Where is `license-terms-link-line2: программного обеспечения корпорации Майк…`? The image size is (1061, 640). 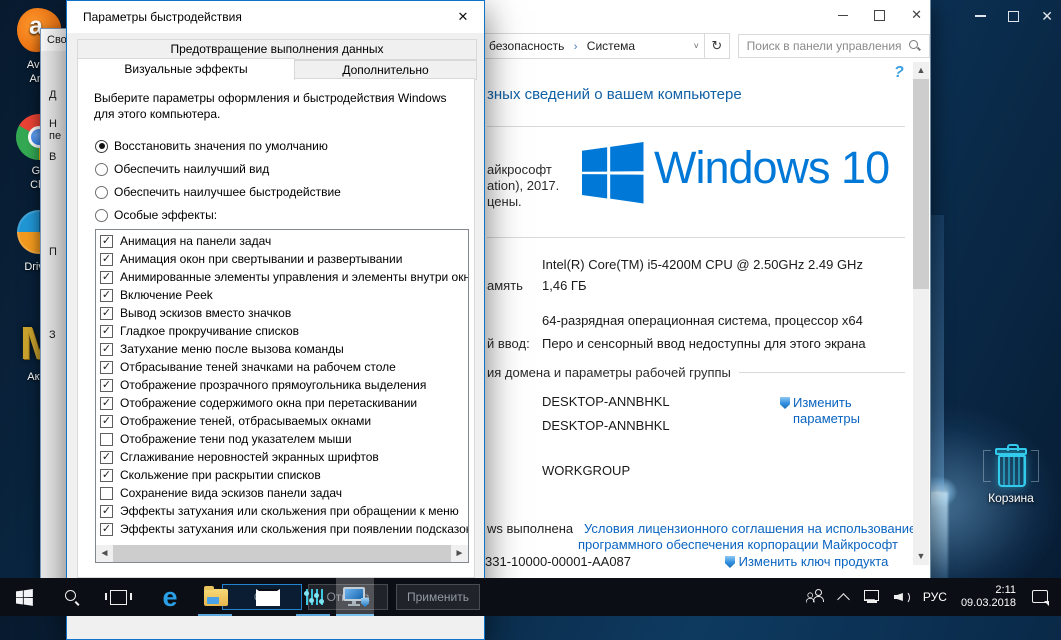
license-terms-link-line2: программного обеспечения корпорации Майк… is located at coordinates (738, 544).